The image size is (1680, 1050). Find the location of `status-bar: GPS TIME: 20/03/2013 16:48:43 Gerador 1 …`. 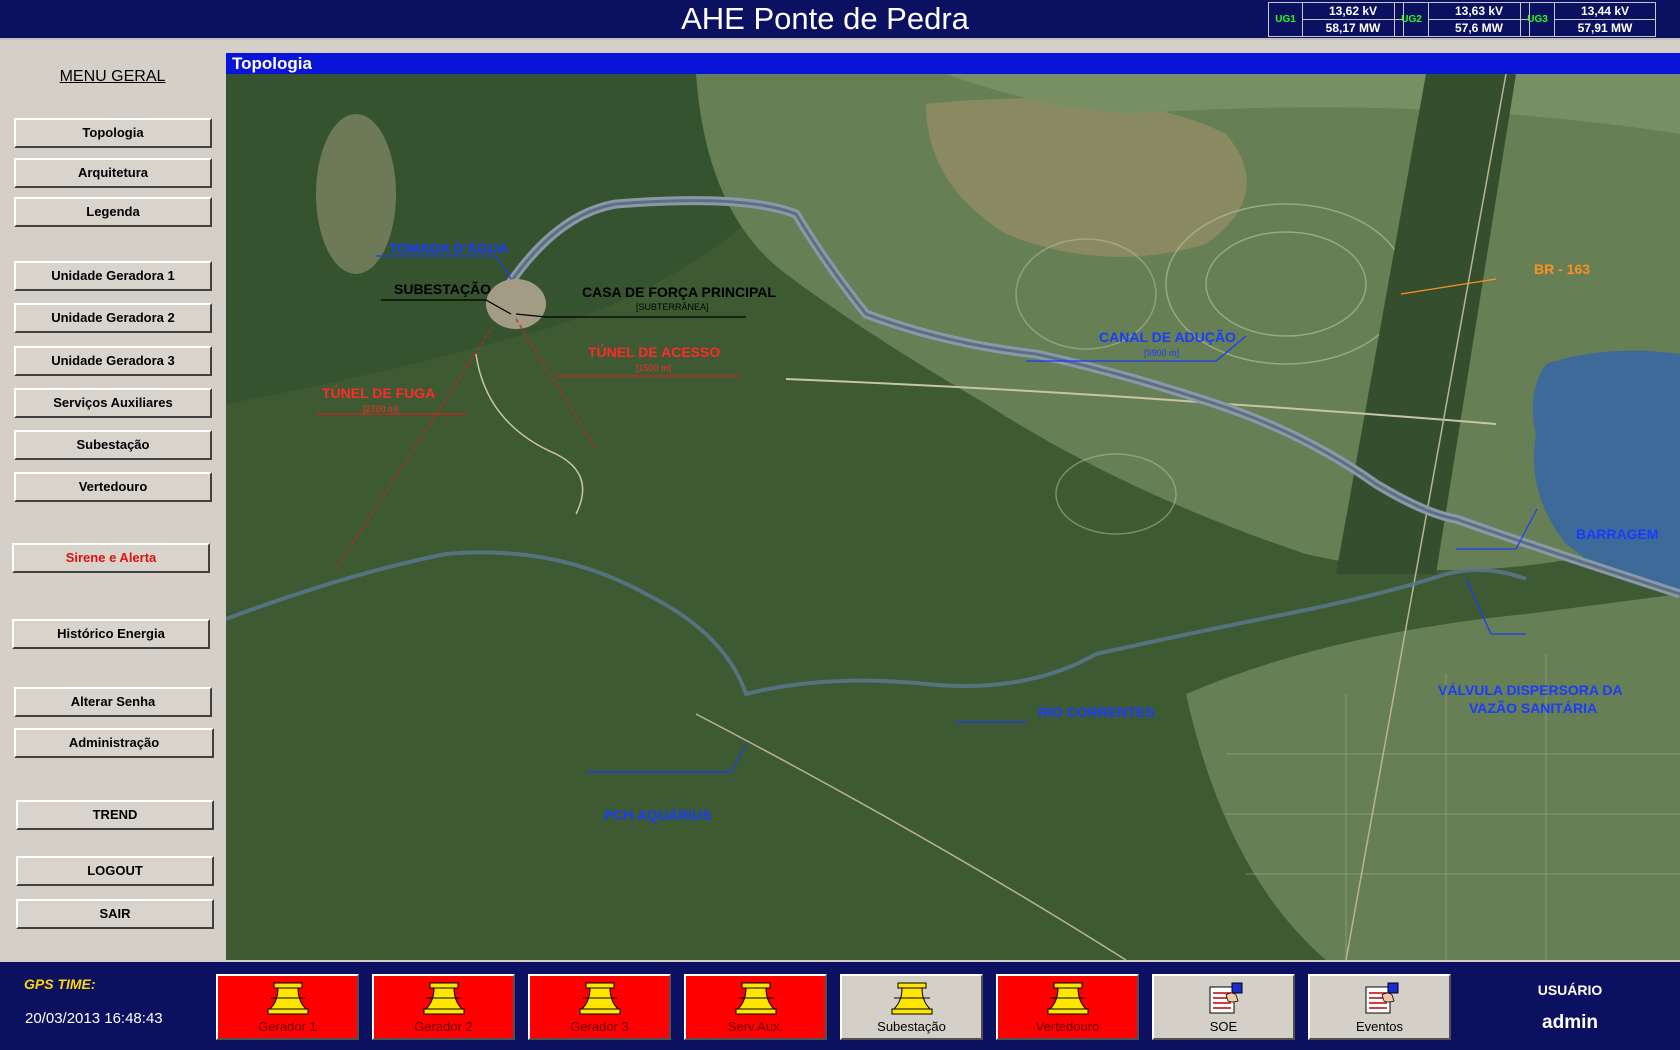

status-bar: GPS TIME: 20/03/2013 16:48:43 Gerador 1 … is located at coordinates (840, 1006).